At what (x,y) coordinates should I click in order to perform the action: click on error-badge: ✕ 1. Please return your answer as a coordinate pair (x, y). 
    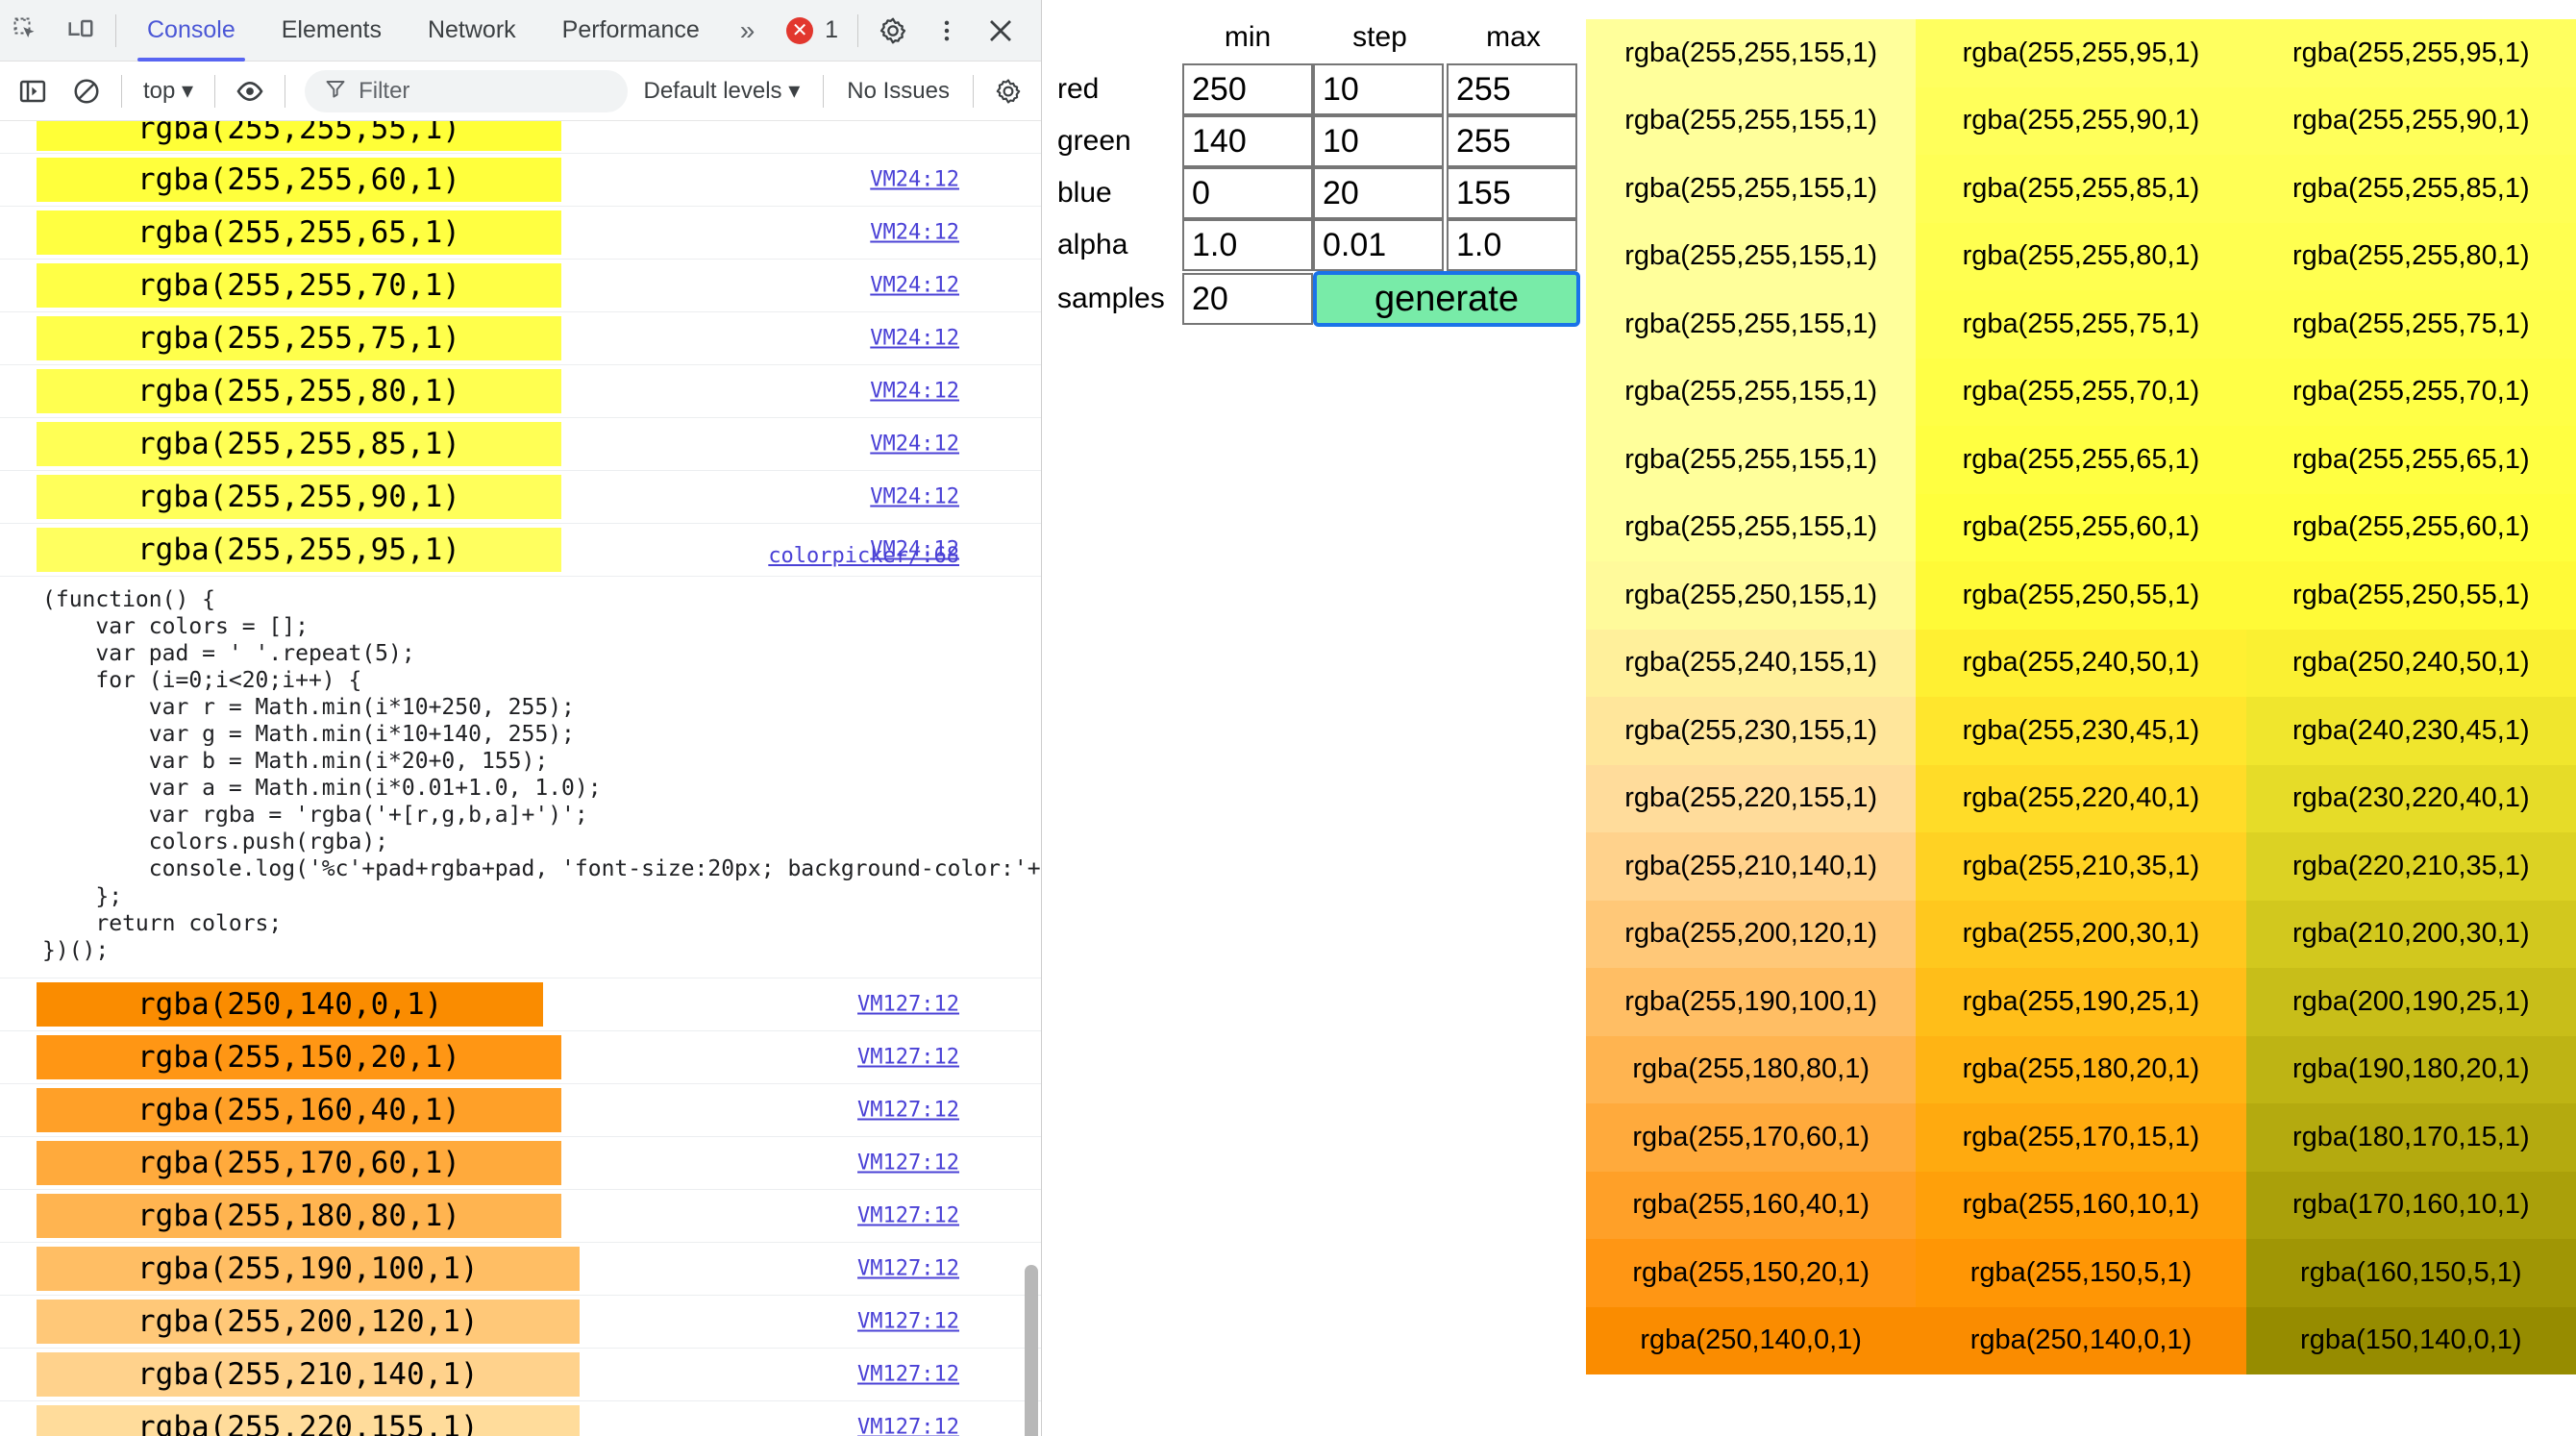
    Looking at the image, I should click on (812, 30).